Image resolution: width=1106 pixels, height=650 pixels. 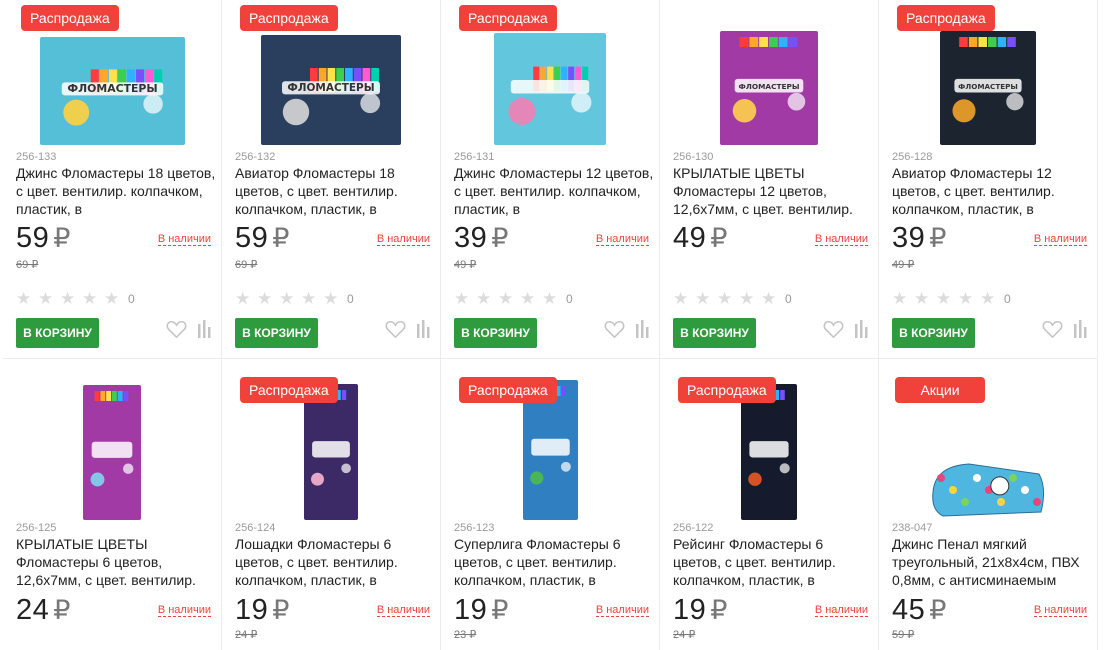 I want to click on product-image, so click(x=112, y=446).